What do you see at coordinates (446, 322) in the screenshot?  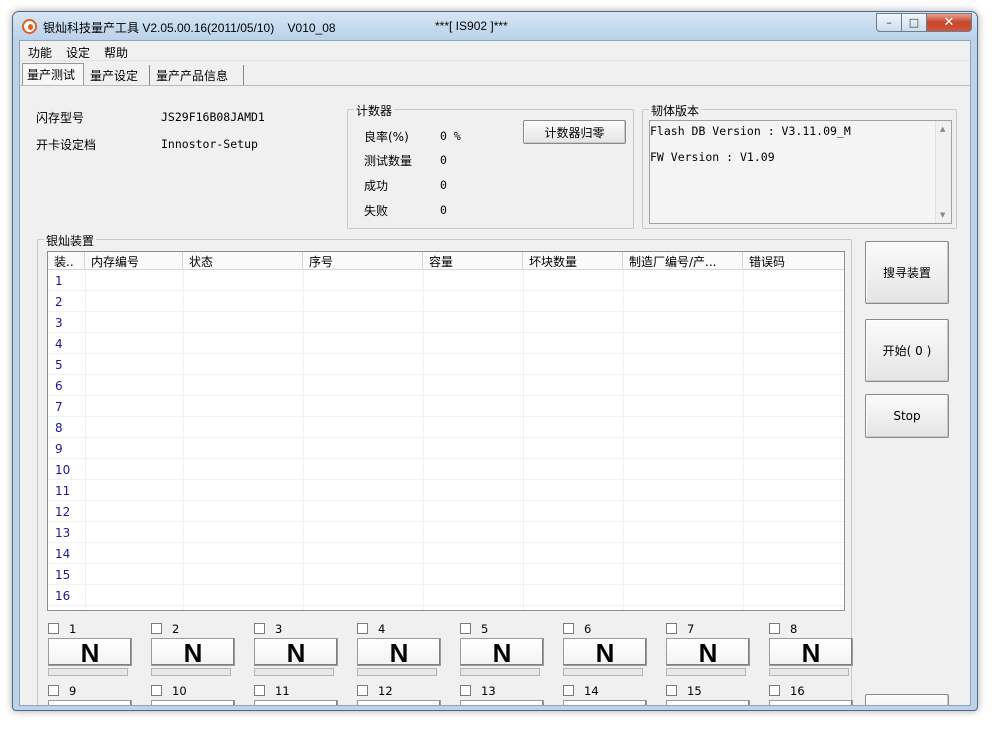 I see `table-row: 3` at bounding box center [446, 322].